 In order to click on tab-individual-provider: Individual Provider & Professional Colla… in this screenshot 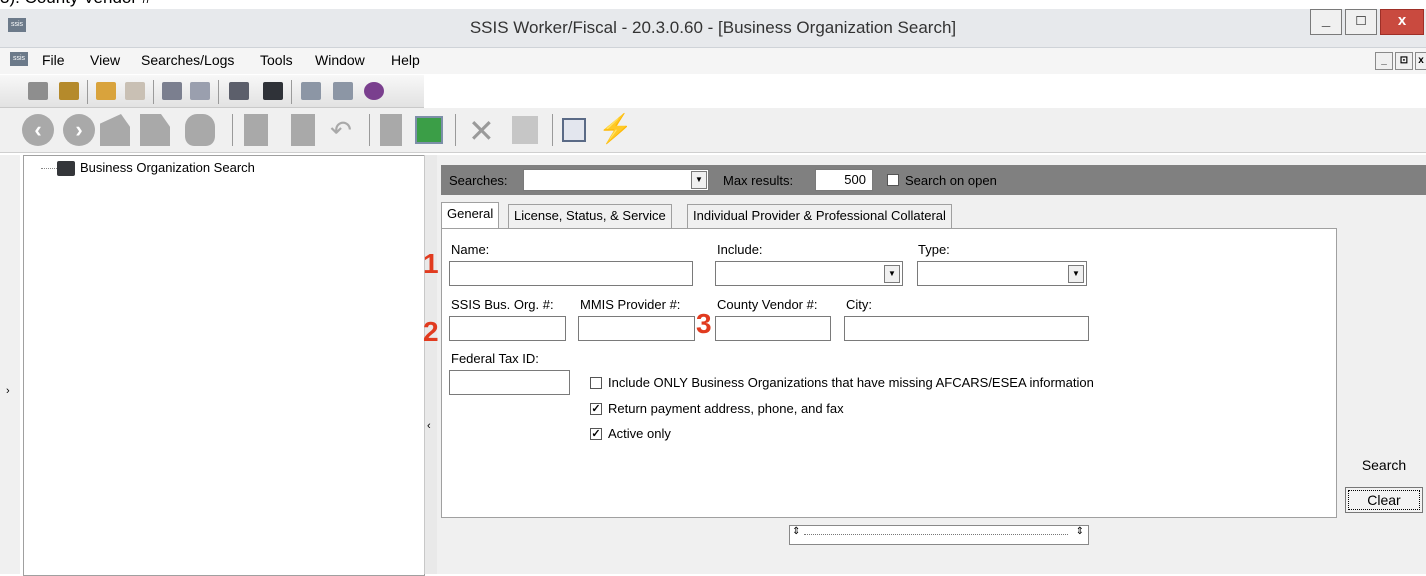, I will do `click(819, 216)`.